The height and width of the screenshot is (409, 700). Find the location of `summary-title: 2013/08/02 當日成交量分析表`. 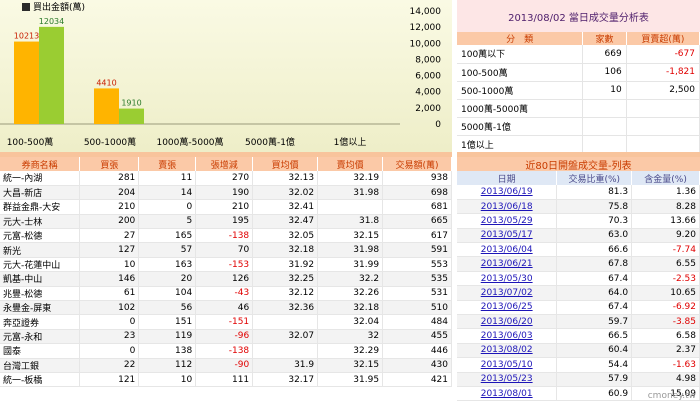

summary-title: 2013/08/02 當日成交量分析表 is located at coordinates (578, 16).